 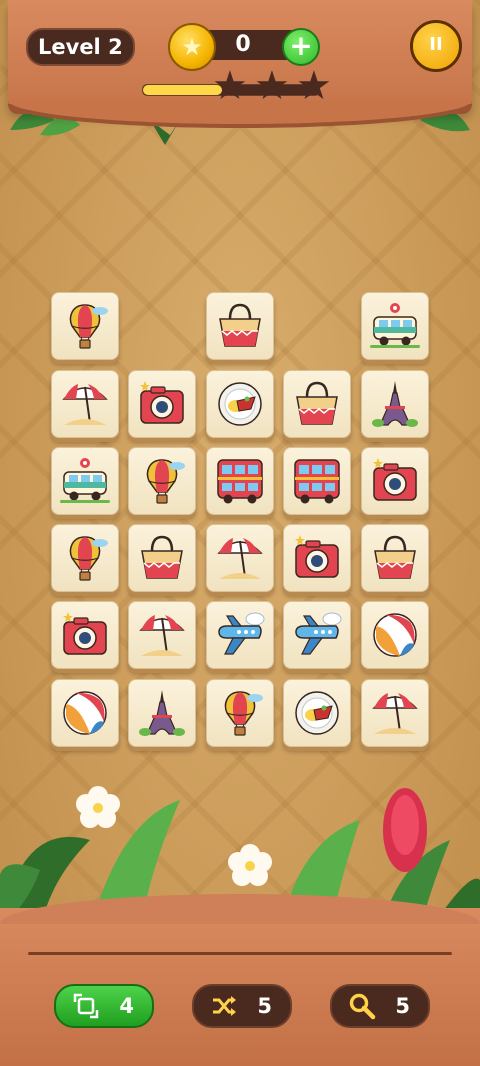 What do you see at coordinates (126, 1006) in the screenshot?
I see `undo-count: 4` at bounding box center [126, 1006].